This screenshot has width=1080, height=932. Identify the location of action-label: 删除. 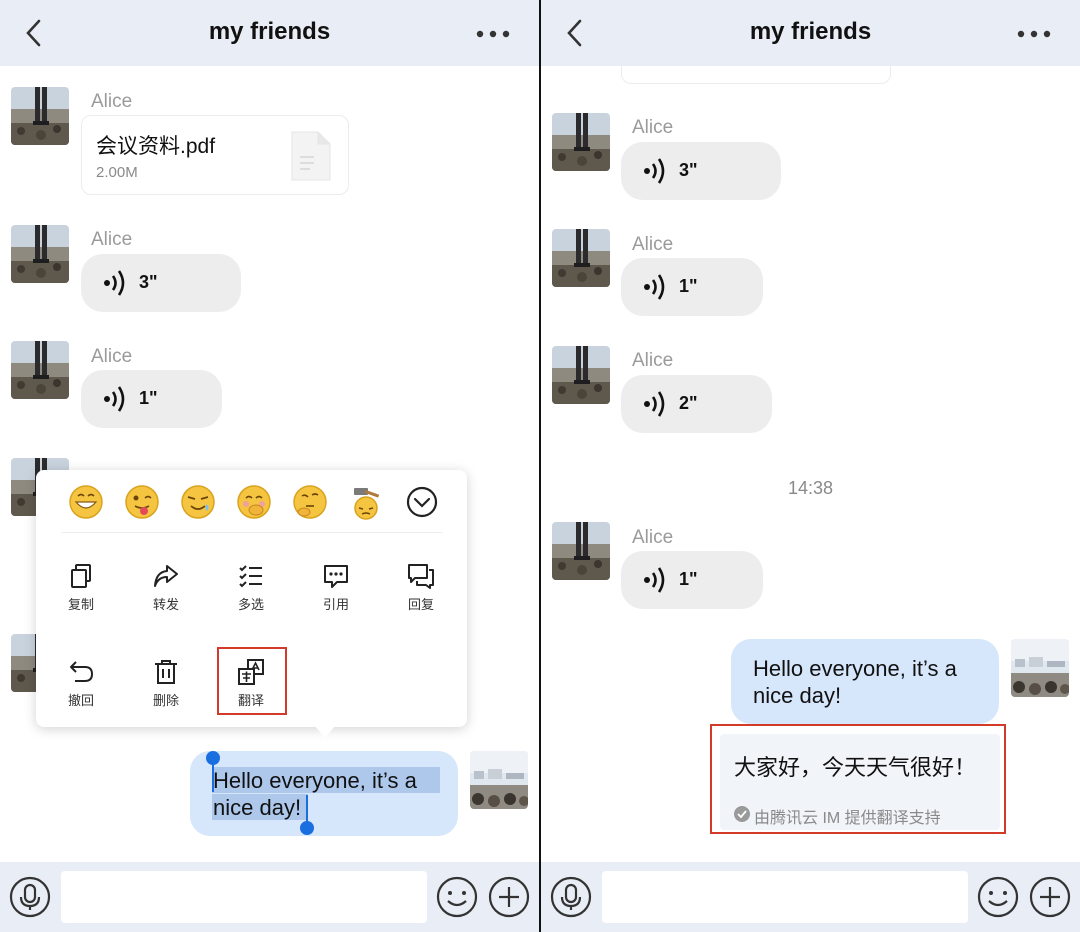
(165, 700).